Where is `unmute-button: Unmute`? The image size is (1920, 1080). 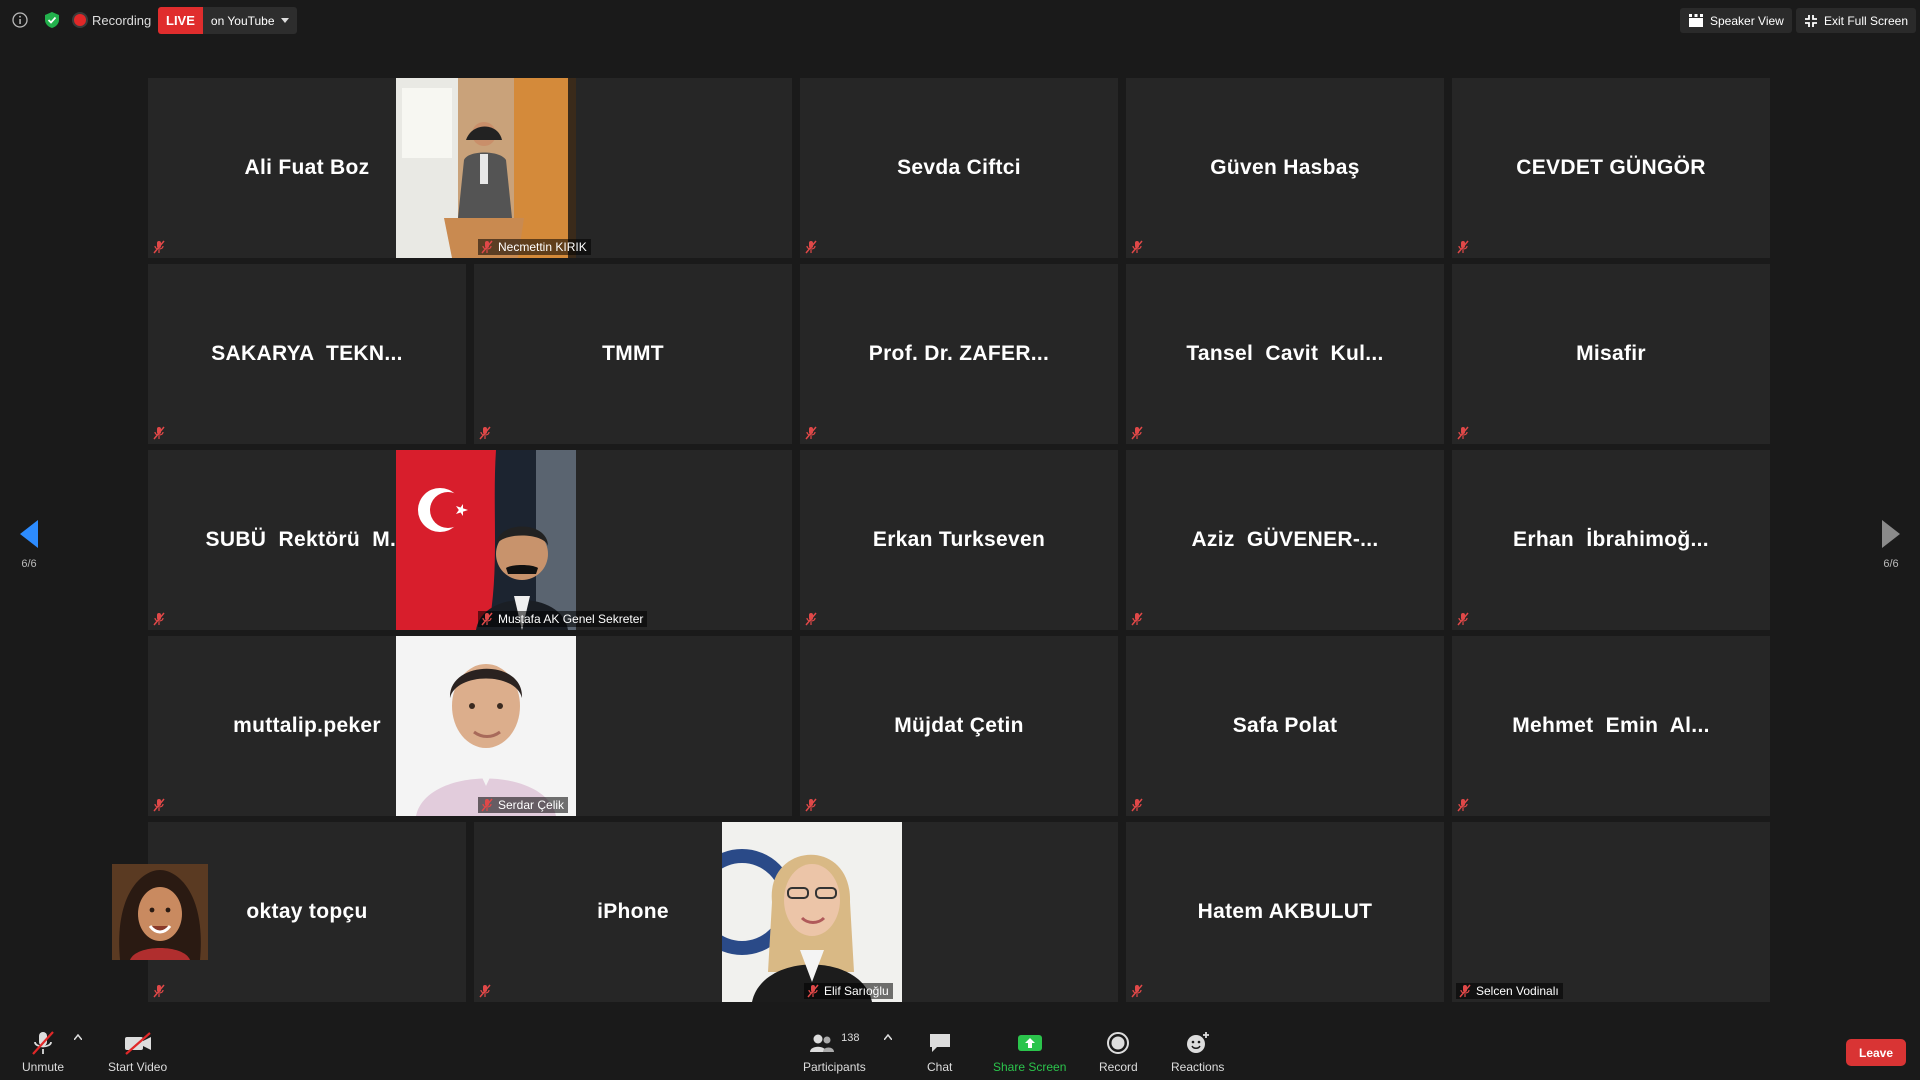 unmute-button: Unmute is located at coordinates (43, 1052).